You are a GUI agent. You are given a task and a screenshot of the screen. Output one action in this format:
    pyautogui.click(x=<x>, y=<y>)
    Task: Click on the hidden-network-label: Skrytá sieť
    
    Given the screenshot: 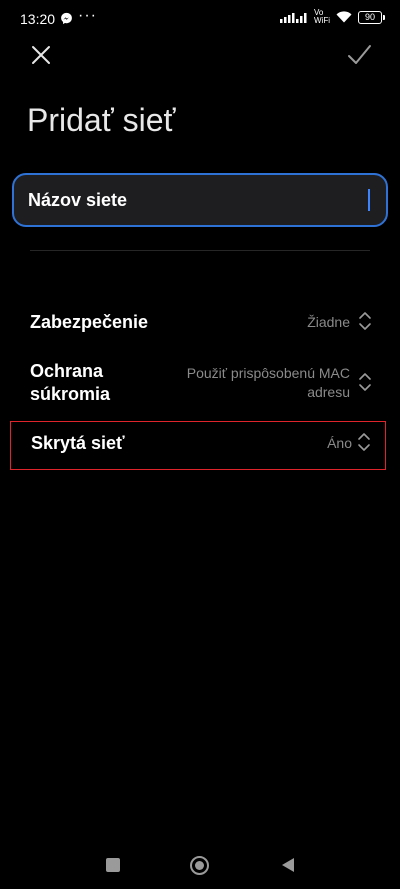 What is the action you would take?
    pyautogui.click(x=78, y=443)
    